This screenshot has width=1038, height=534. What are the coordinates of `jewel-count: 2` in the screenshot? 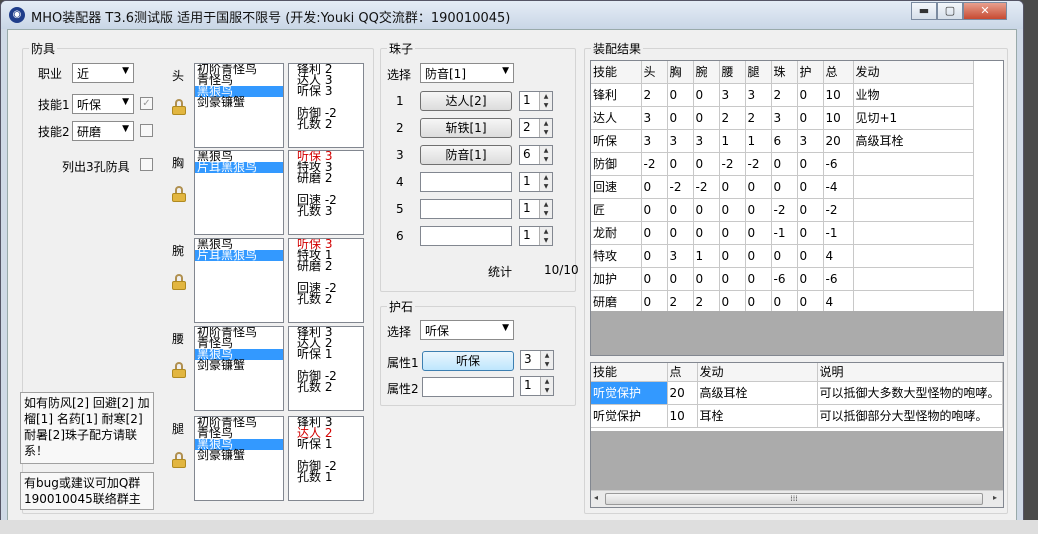 It's located at (527, 127).